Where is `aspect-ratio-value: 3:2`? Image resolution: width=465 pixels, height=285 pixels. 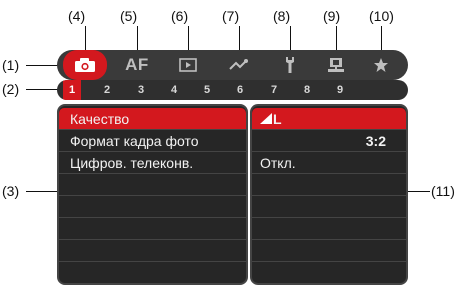 aspect-ratio-value: 3:2 is located at coordinates (375, 140).